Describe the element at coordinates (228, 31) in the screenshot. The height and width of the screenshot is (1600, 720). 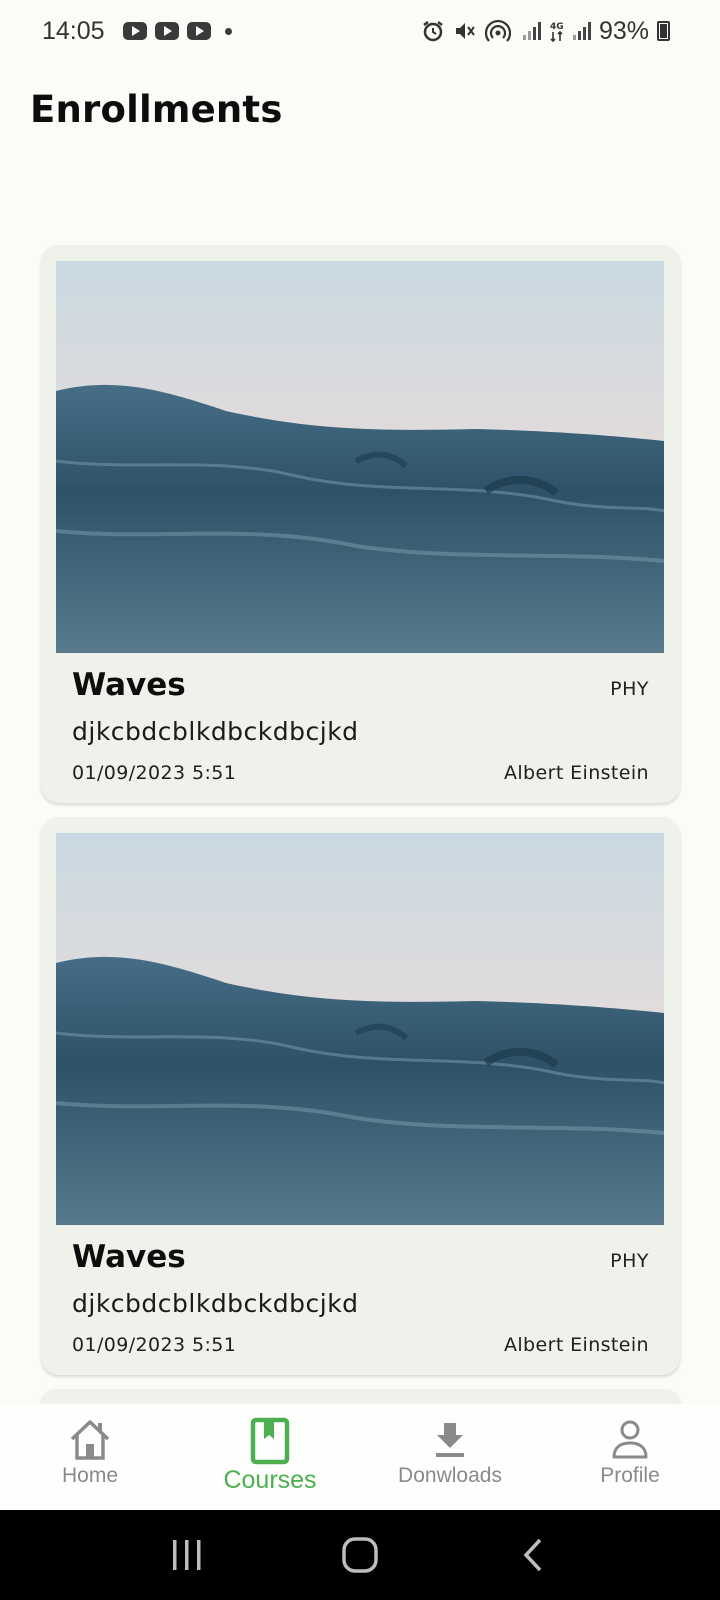
I see `notification-dot-icon` at that location.